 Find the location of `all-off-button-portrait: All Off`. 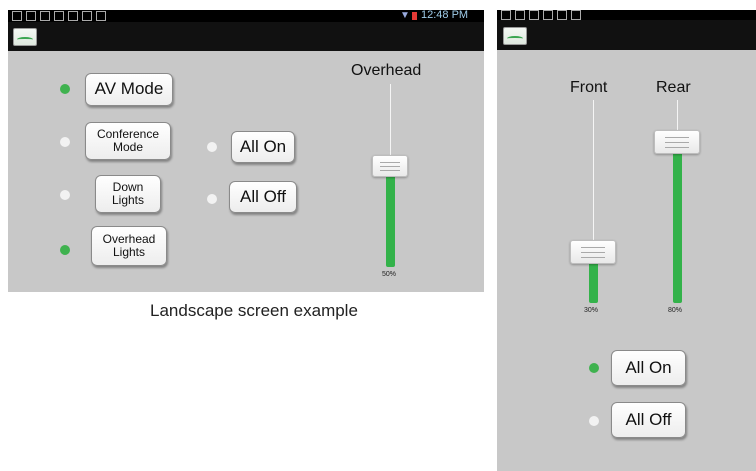

all-off-button-portrait: All Off is located at coordinates (648, 420).